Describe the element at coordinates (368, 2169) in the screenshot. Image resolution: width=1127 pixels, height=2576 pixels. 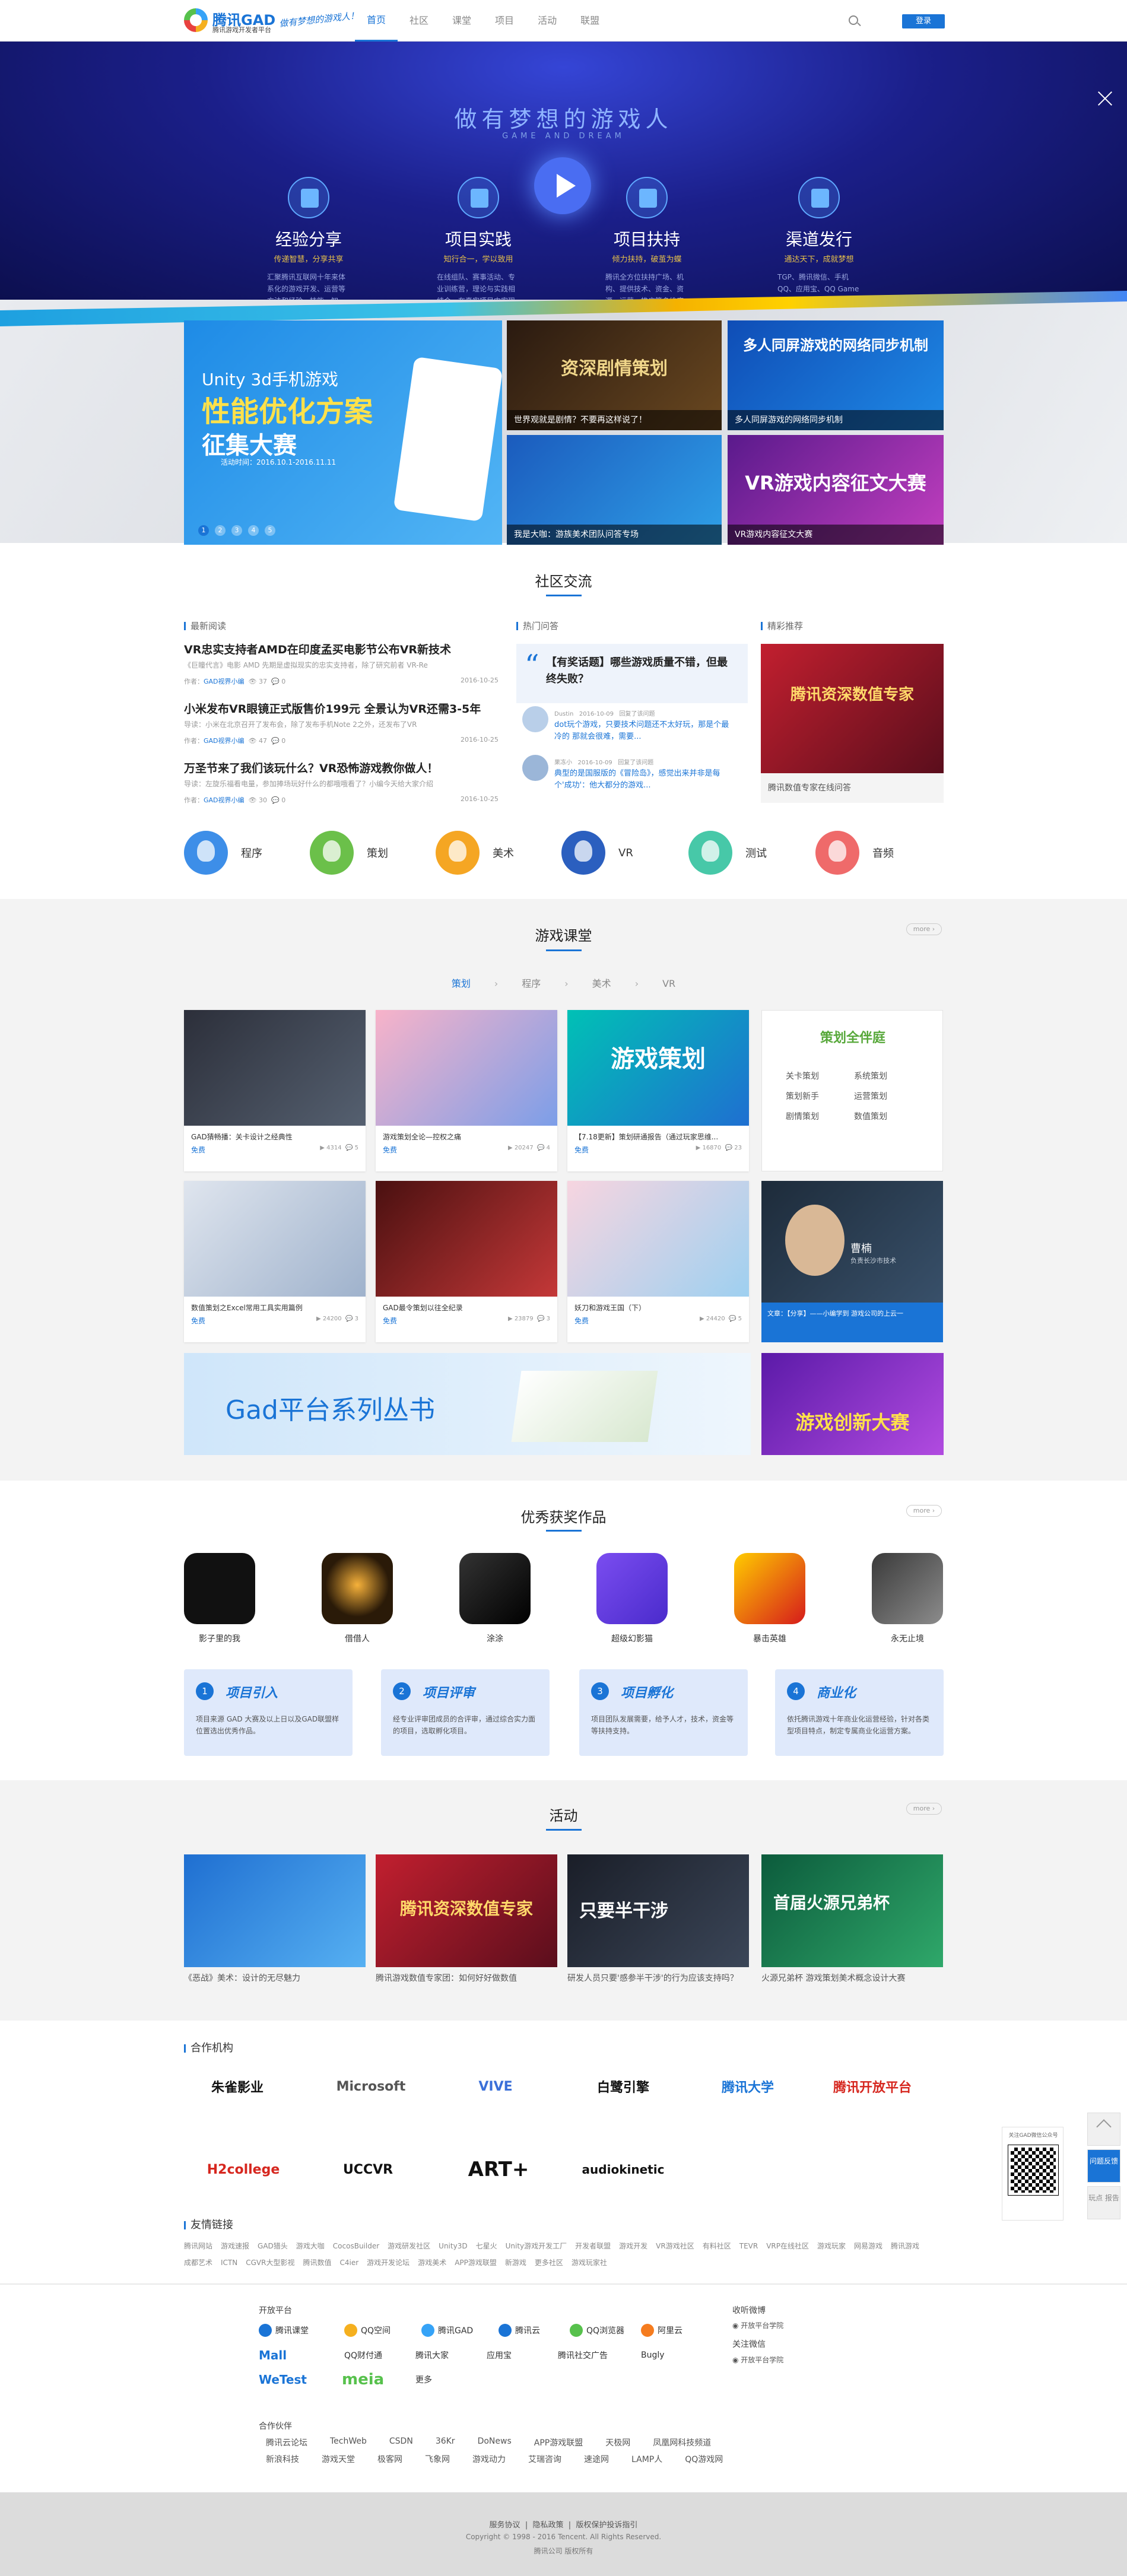
I see `partner-logo: UCCVR` at that location.